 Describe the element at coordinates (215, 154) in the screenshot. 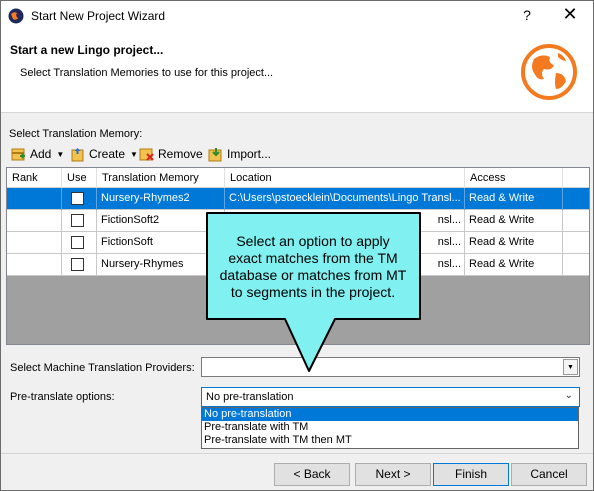

I see `import-icon` at that location.